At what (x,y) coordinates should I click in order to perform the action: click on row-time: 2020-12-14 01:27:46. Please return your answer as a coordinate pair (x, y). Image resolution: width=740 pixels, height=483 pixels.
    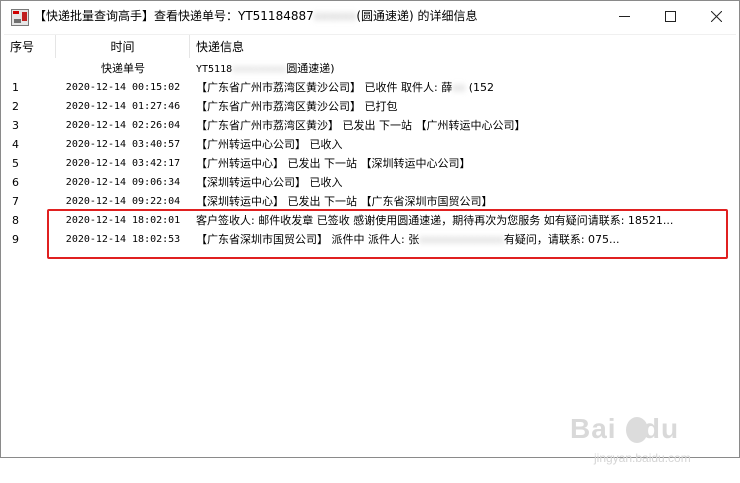
    Looking at the image, I should click on (123, 106).